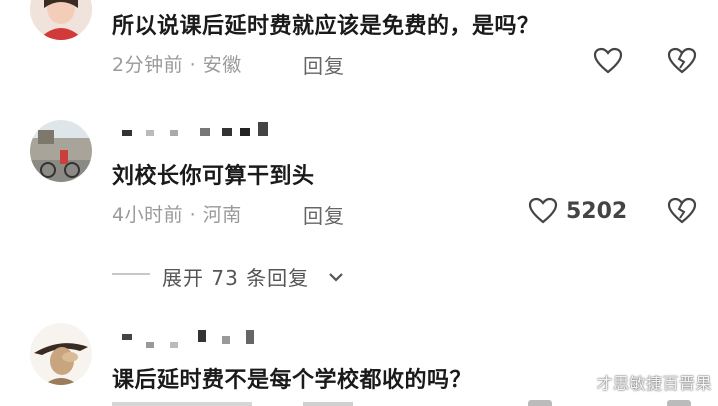 Image resolution: width=718 pixels, height=406 pixels. Describe the element at coordinates (326, 26) in the screenshot. I see `comment-text: 所以说课后延时费就应该是免费的，是吗？` at that location.